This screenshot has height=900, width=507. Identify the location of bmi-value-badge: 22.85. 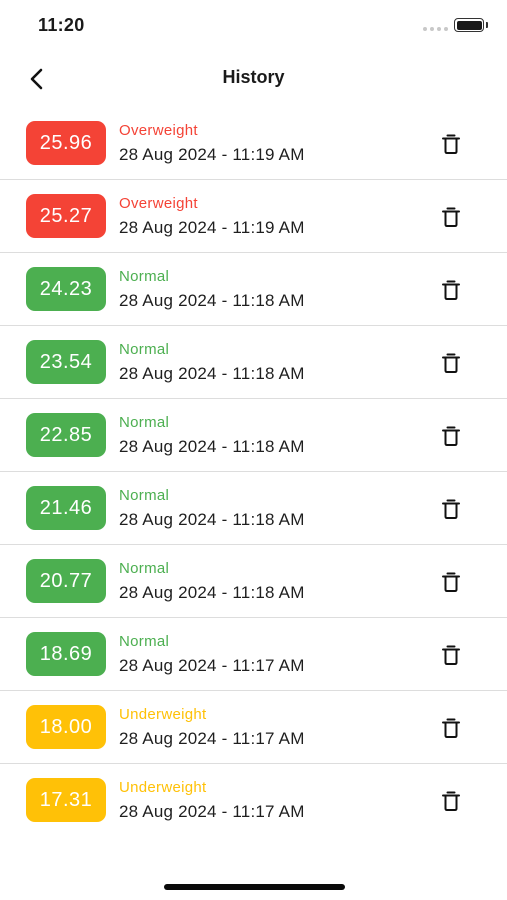
(66, 435).